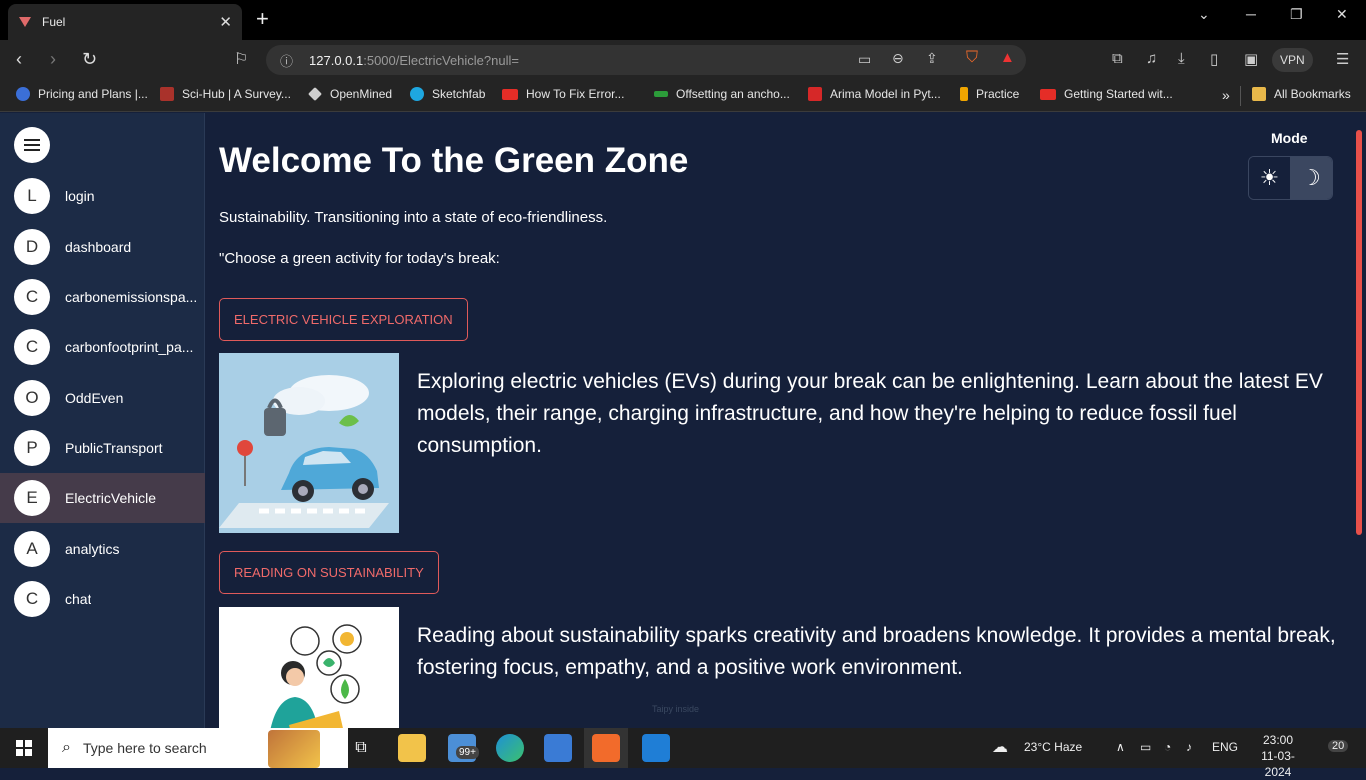 Image resolution: width=1366 pixels, height=780 pixels. I want to click on sidebar-item-dashboard: Ddashboard, so click(102, 247).